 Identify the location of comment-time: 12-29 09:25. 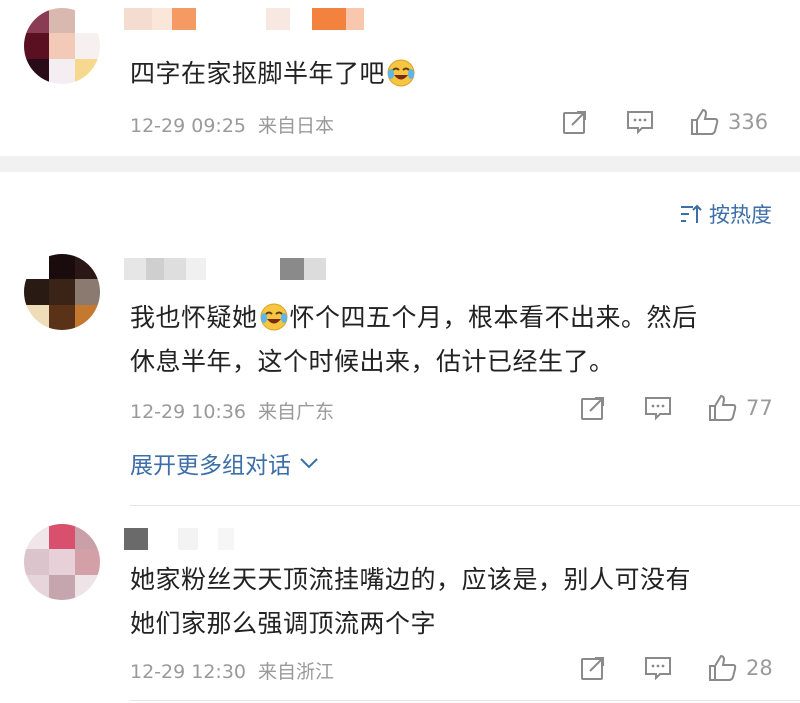
(188, 126).